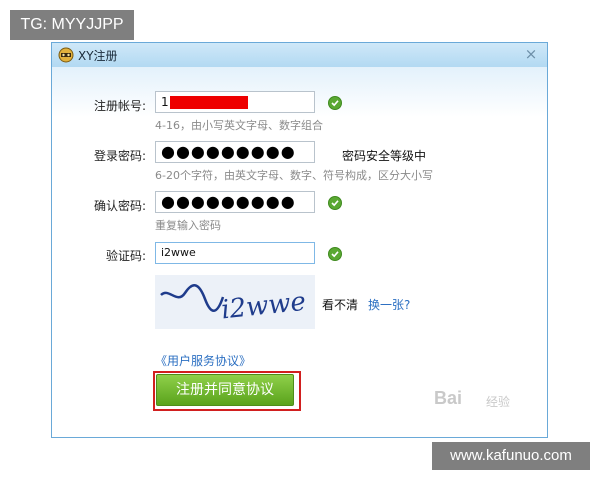 This screenshot has height=480, width=600. I want to click on captcha-value: i2wwe, so click(178, 252).